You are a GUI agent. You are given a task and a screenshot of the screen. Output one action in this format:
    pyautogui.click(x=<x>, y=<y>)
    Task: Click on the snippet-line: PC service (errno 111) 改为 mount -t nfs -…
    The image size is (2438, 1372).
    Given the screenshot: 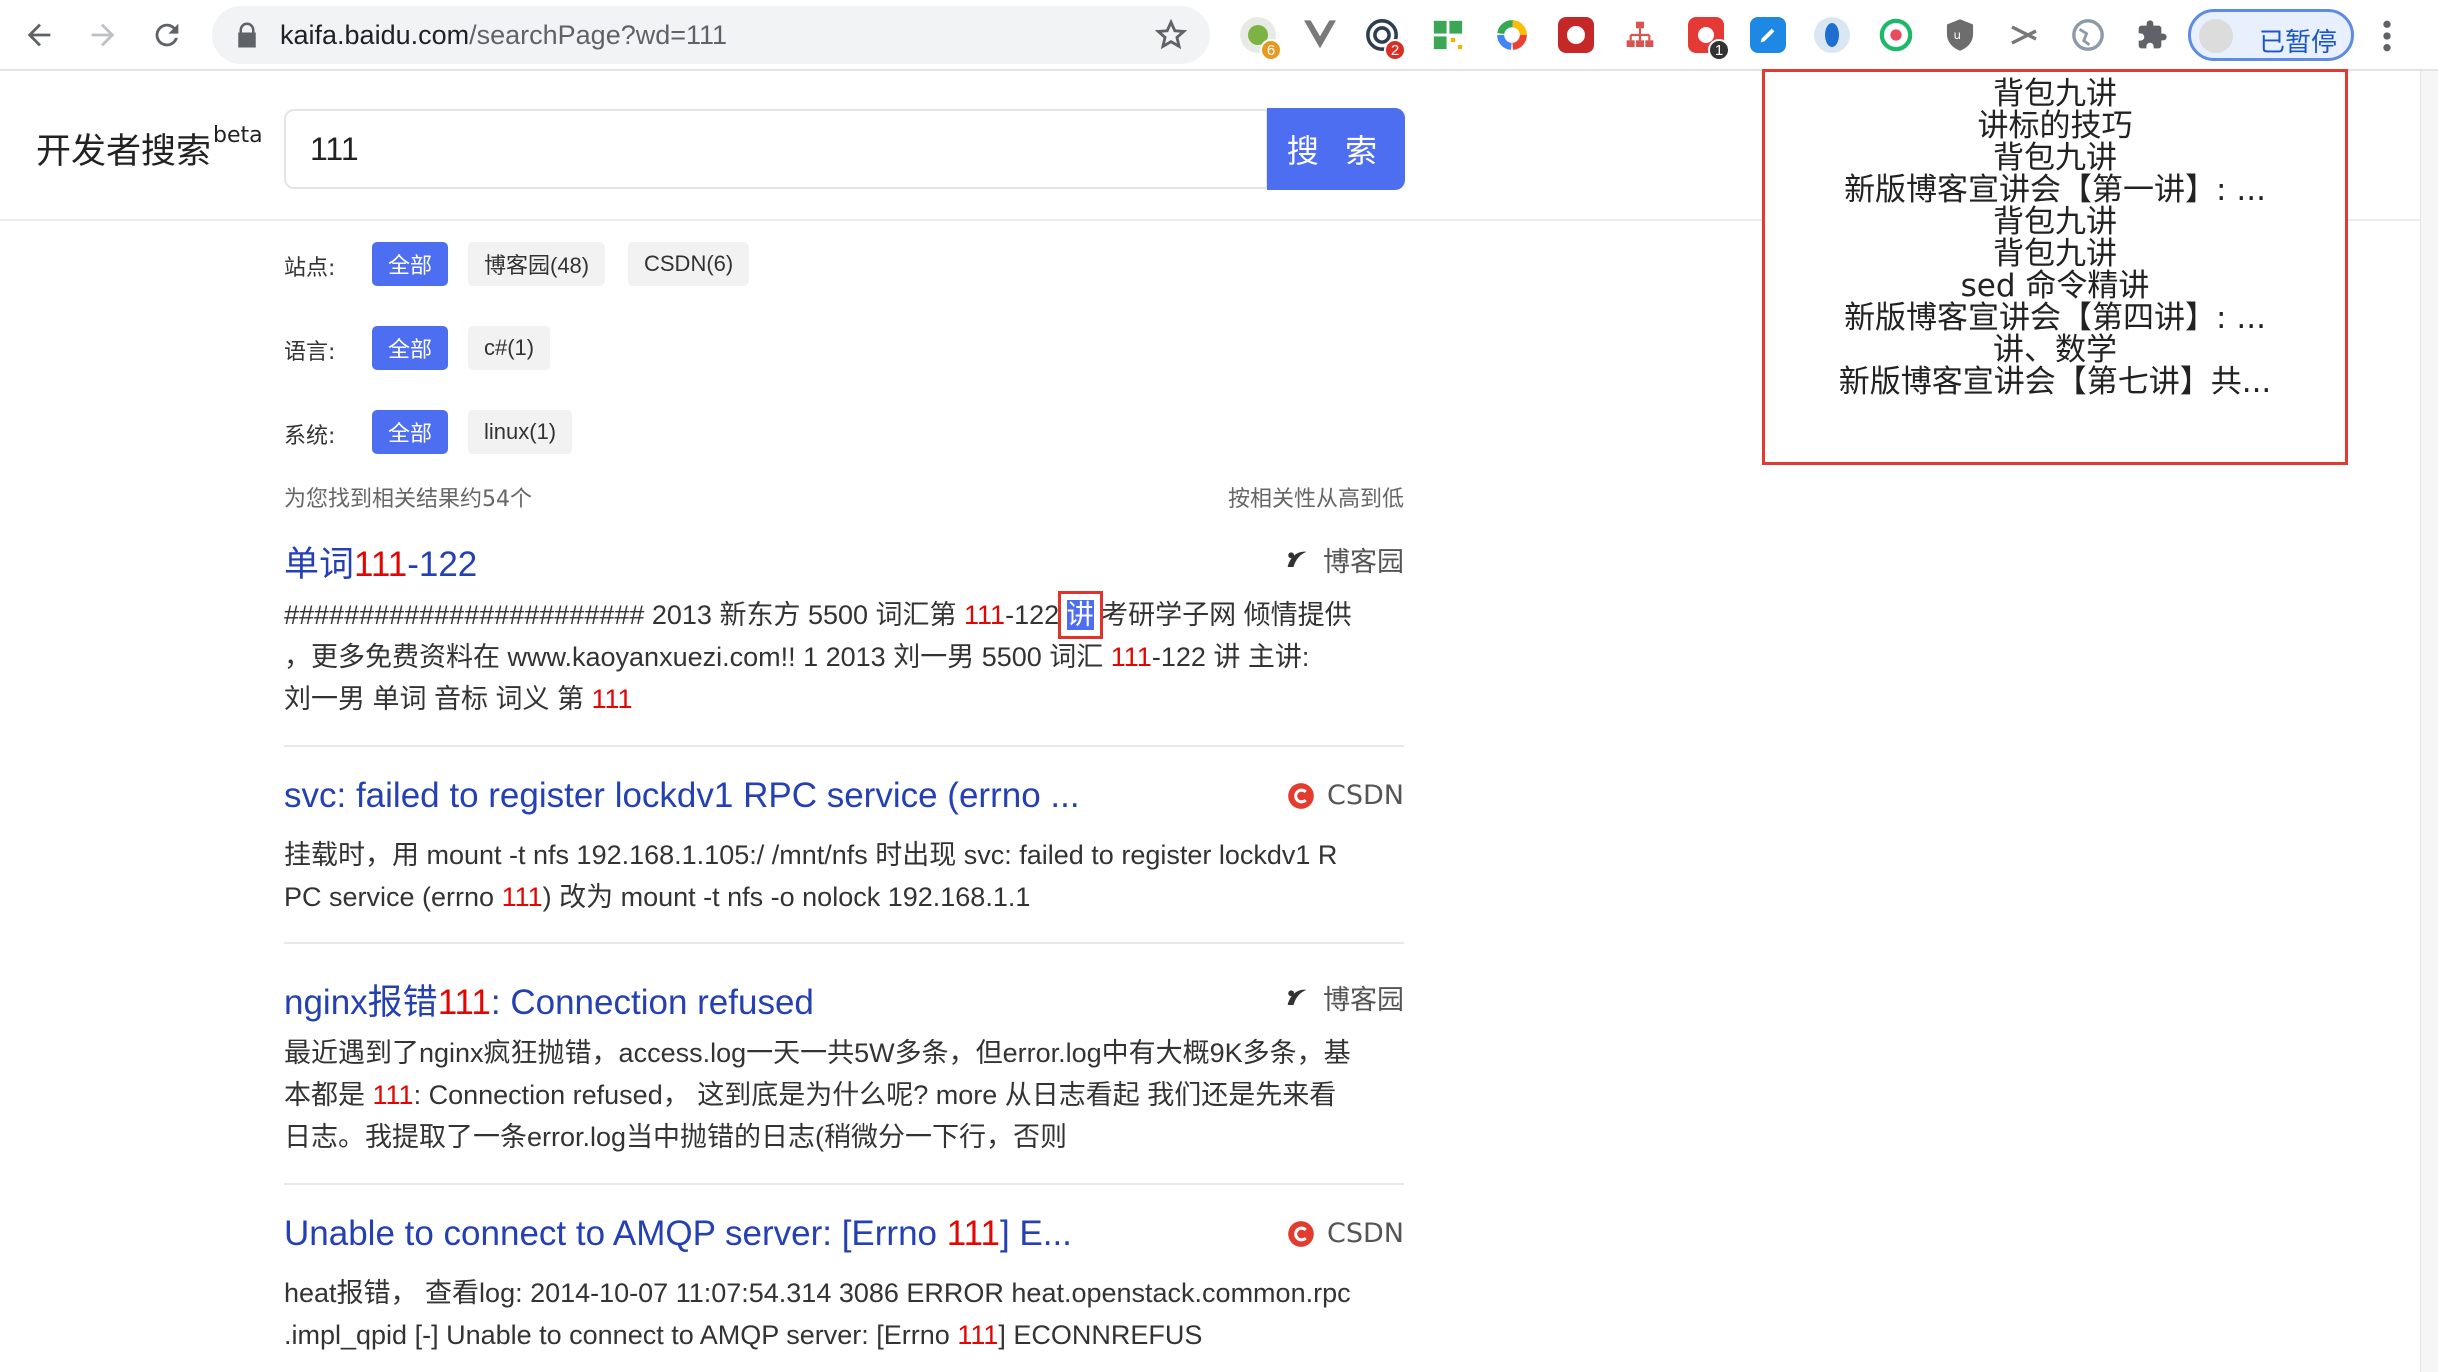 What is the action you would take?
    pyautogui.click(x=846, y=897)
    